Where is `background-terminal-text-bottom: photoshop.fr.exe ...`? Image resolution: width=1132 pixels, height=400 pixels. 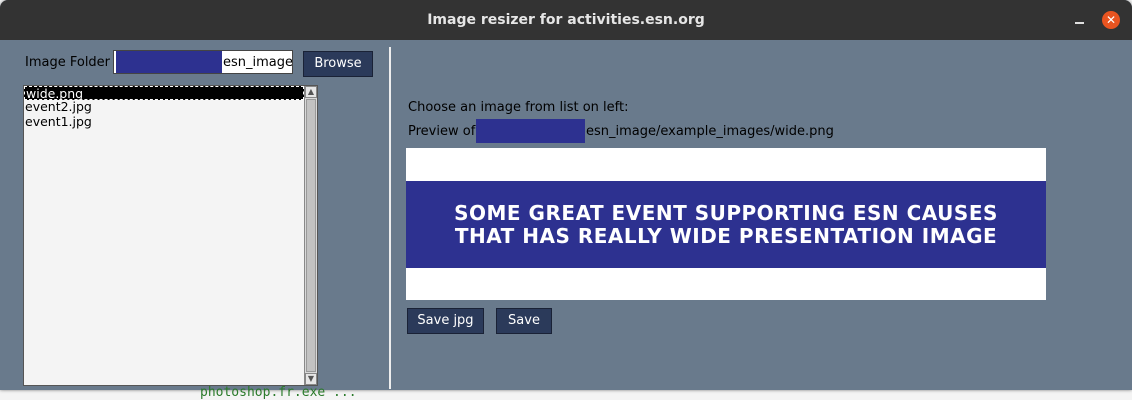
background-terminal-text-bottom: photoshop.fr.exe ... is located at coordinates (278, 392).